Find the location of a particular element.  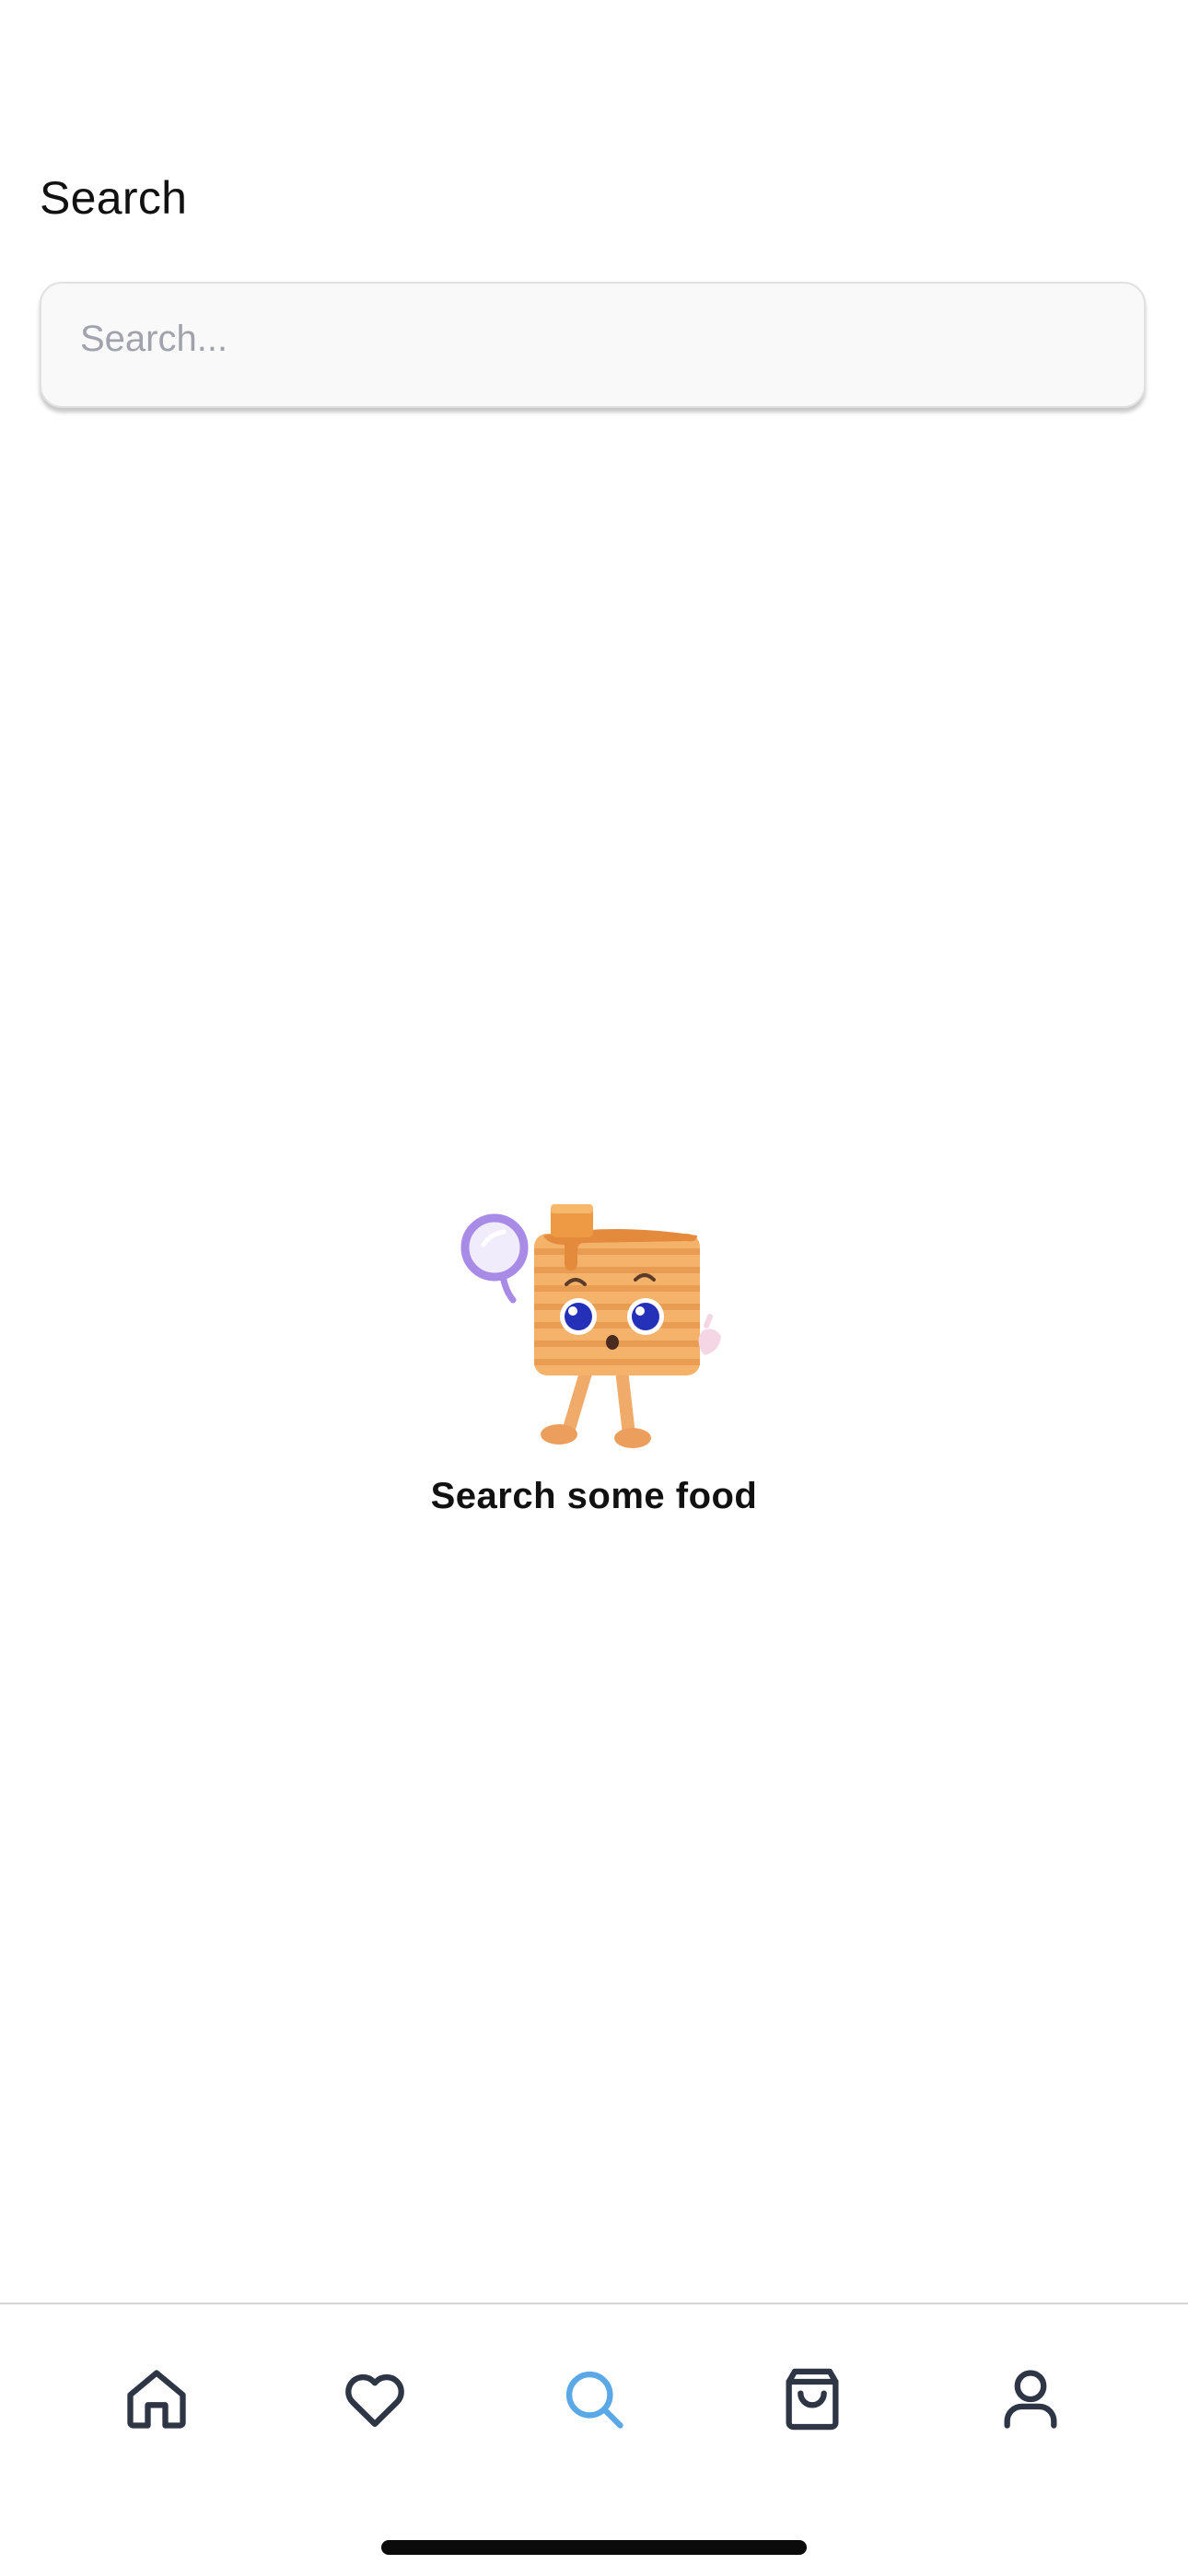

page-title: Search is located at coordinates (114, 198).